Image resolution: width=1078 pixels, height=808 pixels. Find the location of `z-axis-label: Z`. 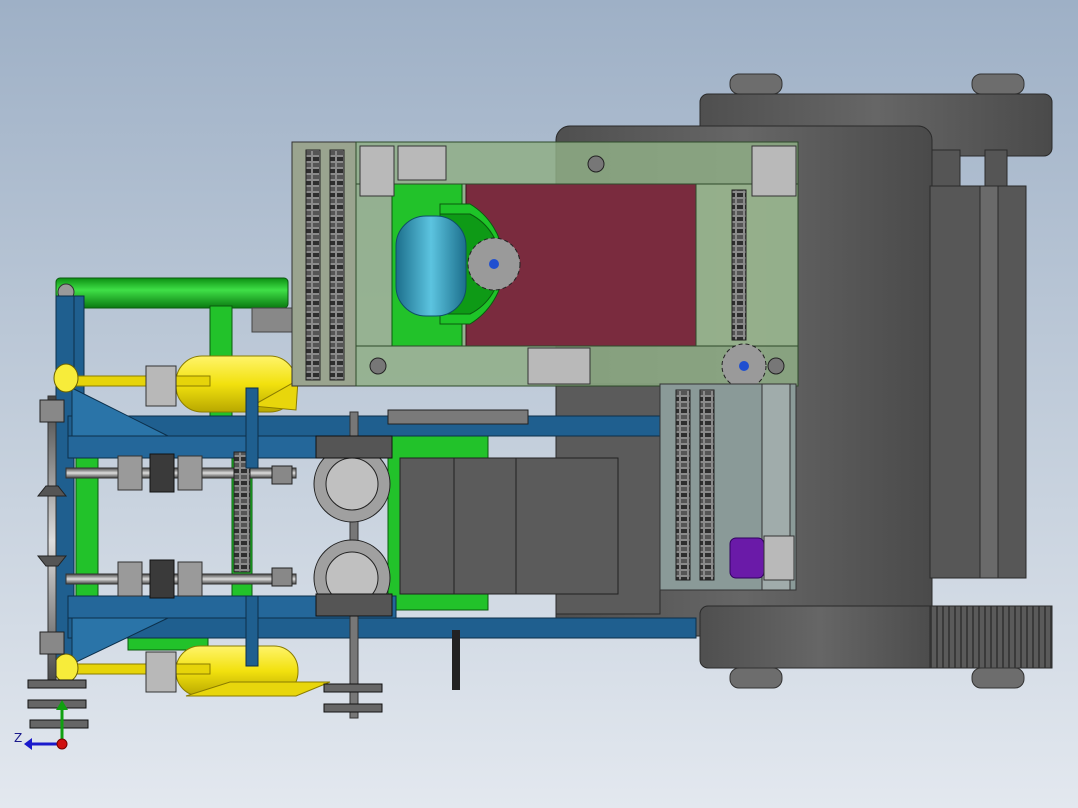

z-axis-label: Z is located at coordinates (18, 738).